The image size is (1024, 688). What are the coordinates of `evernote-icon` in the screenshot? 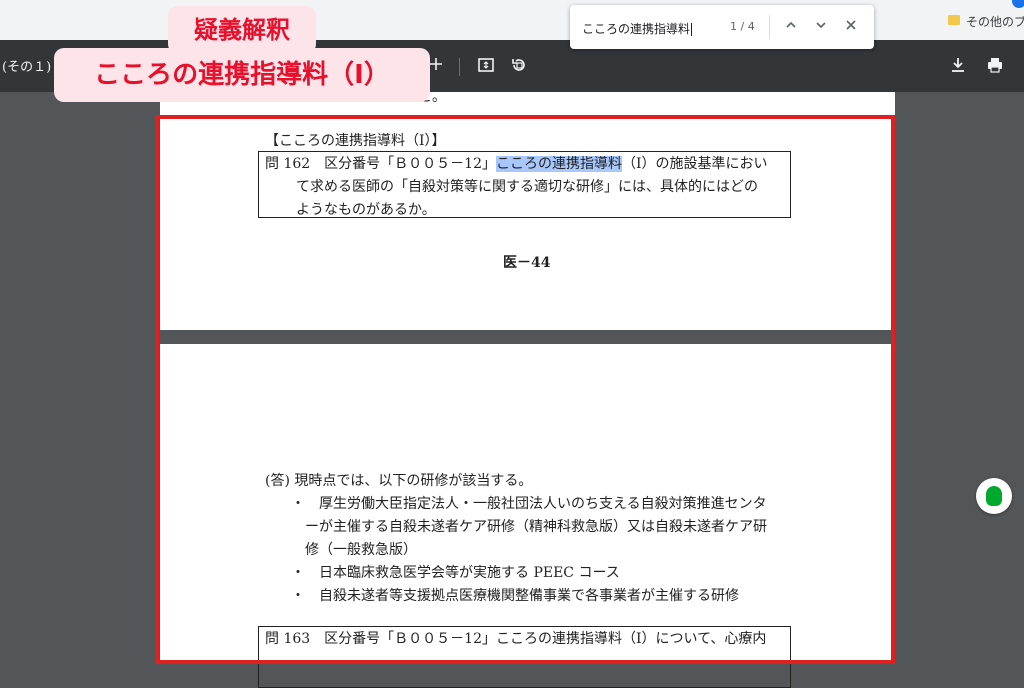 It's located at (994, 496).